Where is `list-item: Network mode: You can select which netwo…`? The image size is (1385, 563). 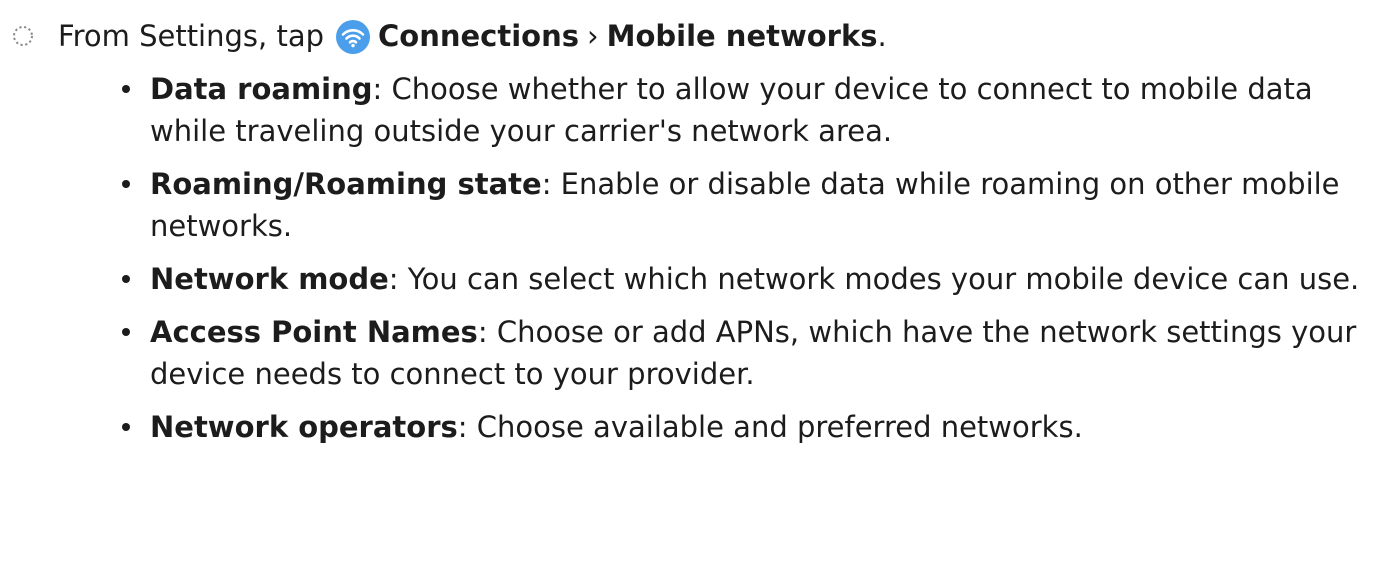
list-item: Network mode: You can select which netwo… is located at coordinates (741, 279).